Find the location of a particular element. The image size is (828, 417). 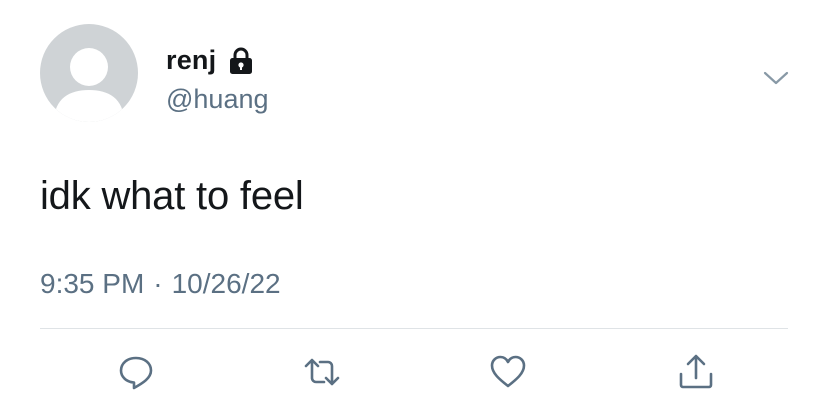

heart-icon is located at coordinates (508, 371).